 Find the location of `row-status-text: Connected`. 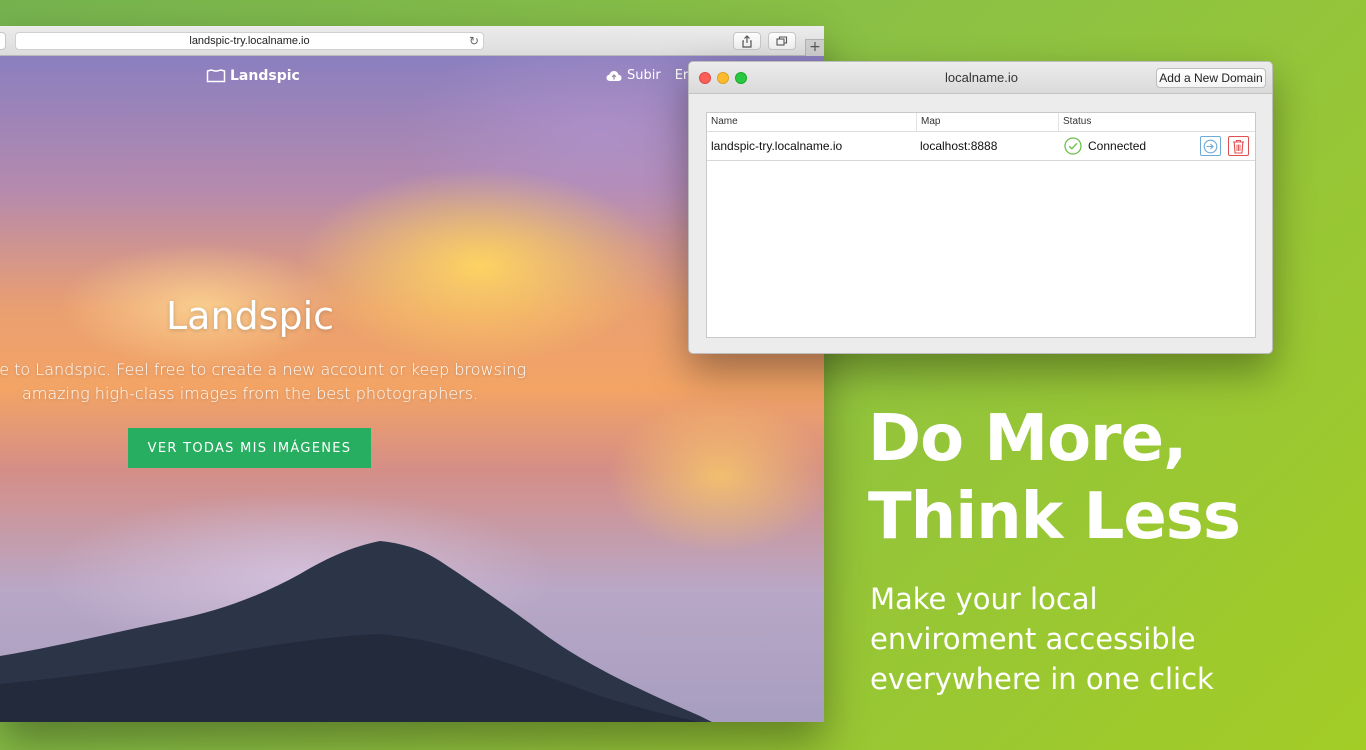

row-status-text: Connected is located at coordinates (1117, 146).